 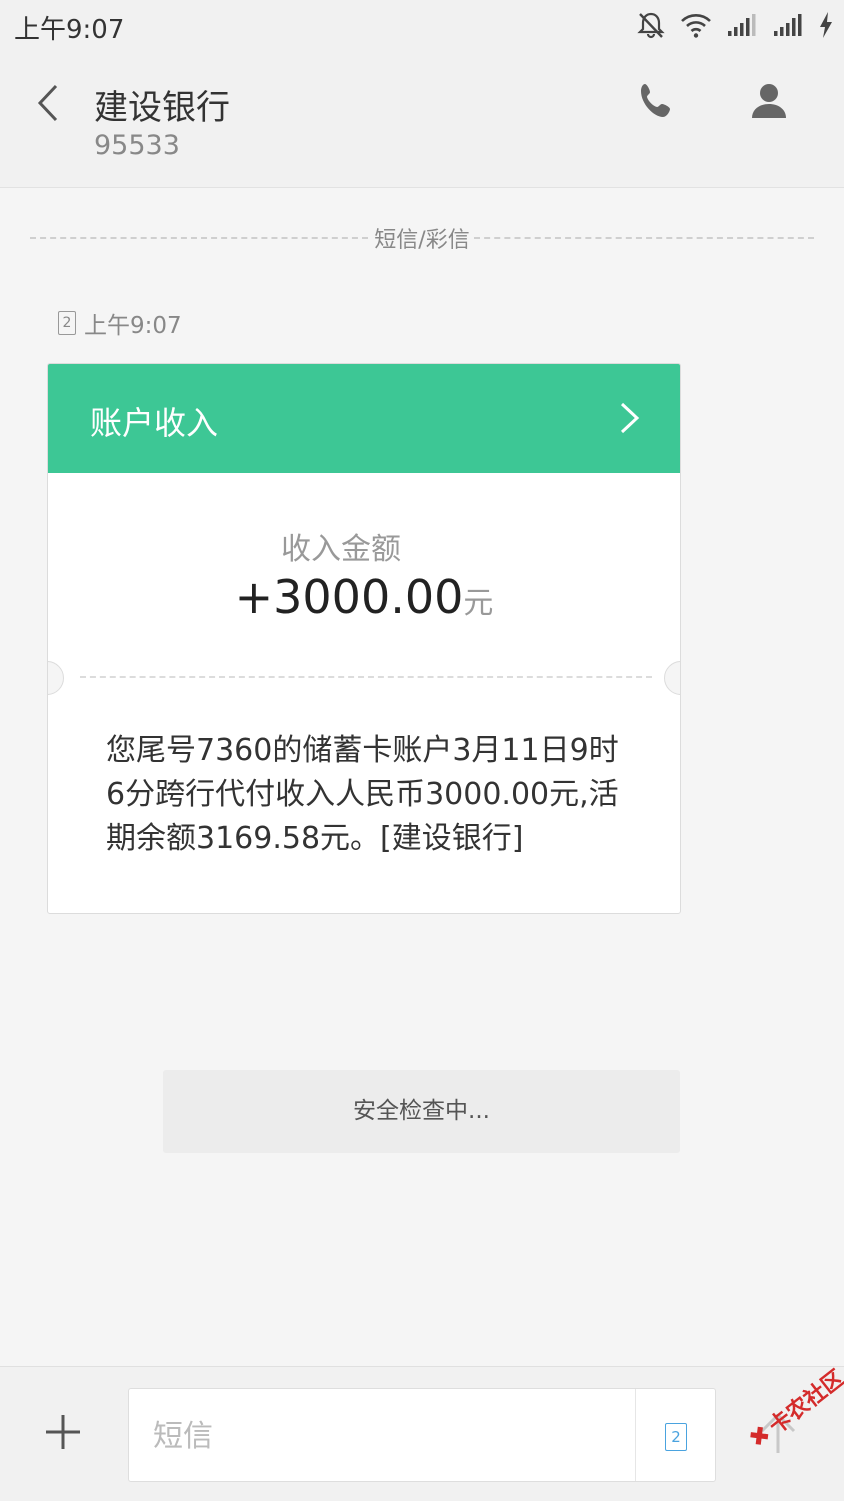 What do you see at coordinates (826, 25) in the screenshot?
I see `charging-icon` at bounding box center [826, 25].